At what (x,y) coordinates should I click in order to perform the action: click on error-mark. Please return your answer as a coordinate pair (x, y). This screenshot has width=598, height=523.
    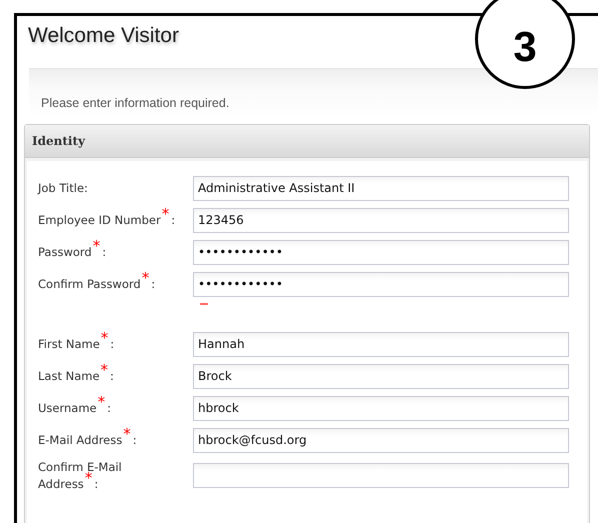
    Looking at the image, I should click on (204, 304).